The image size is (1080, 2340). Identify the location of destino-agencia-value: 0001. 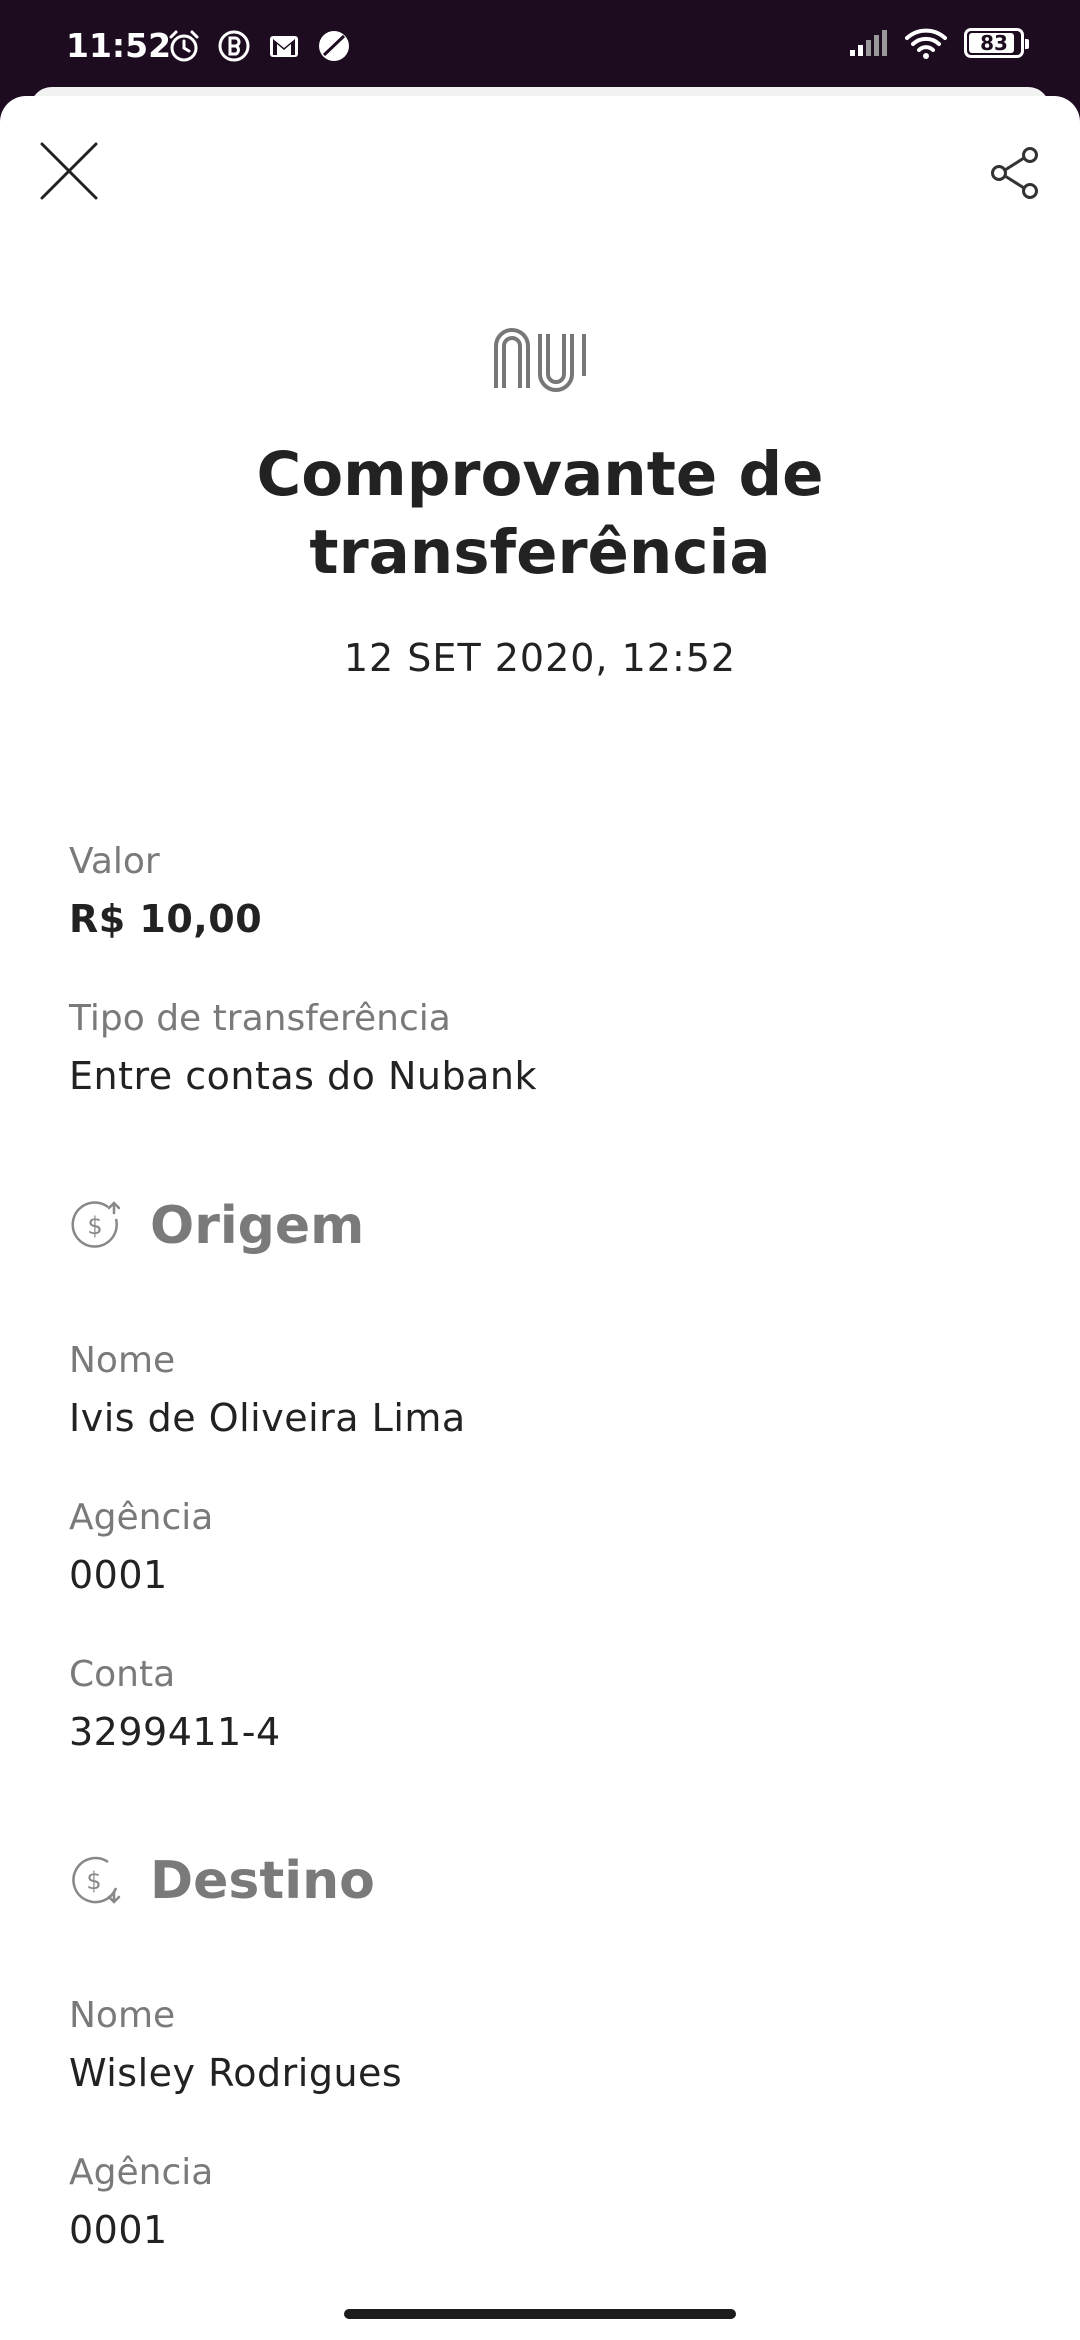
(118, 2230).